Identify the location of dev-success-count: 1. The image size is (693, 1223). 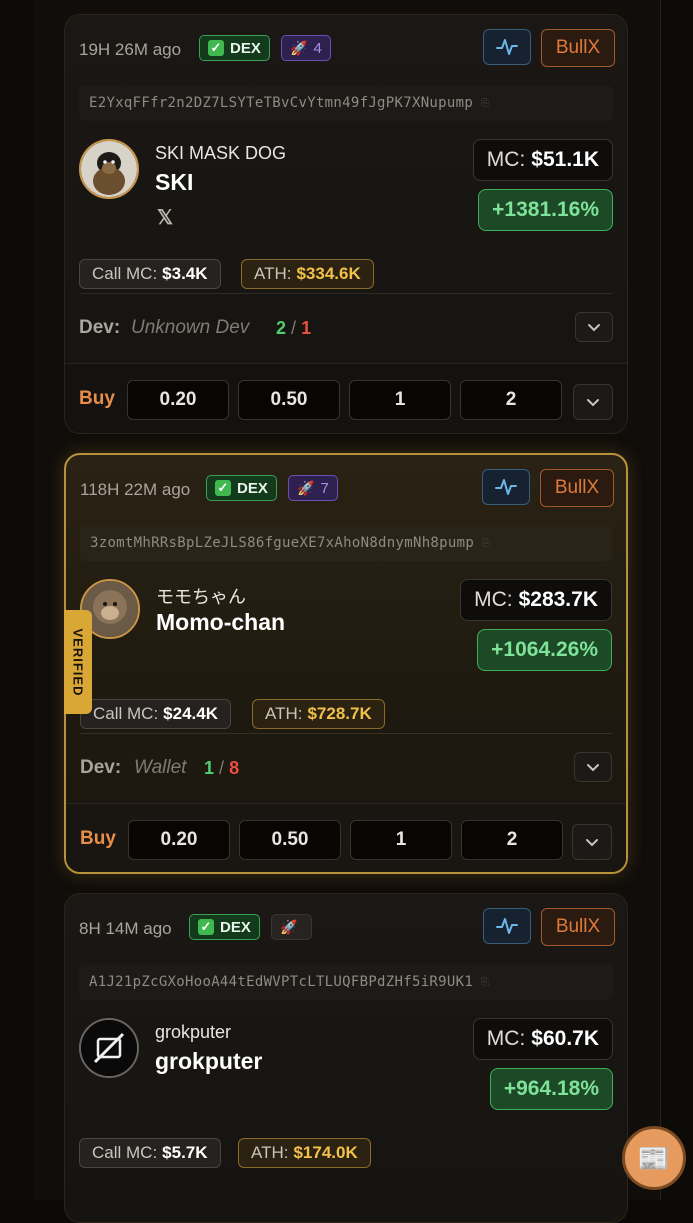
(209, 768).